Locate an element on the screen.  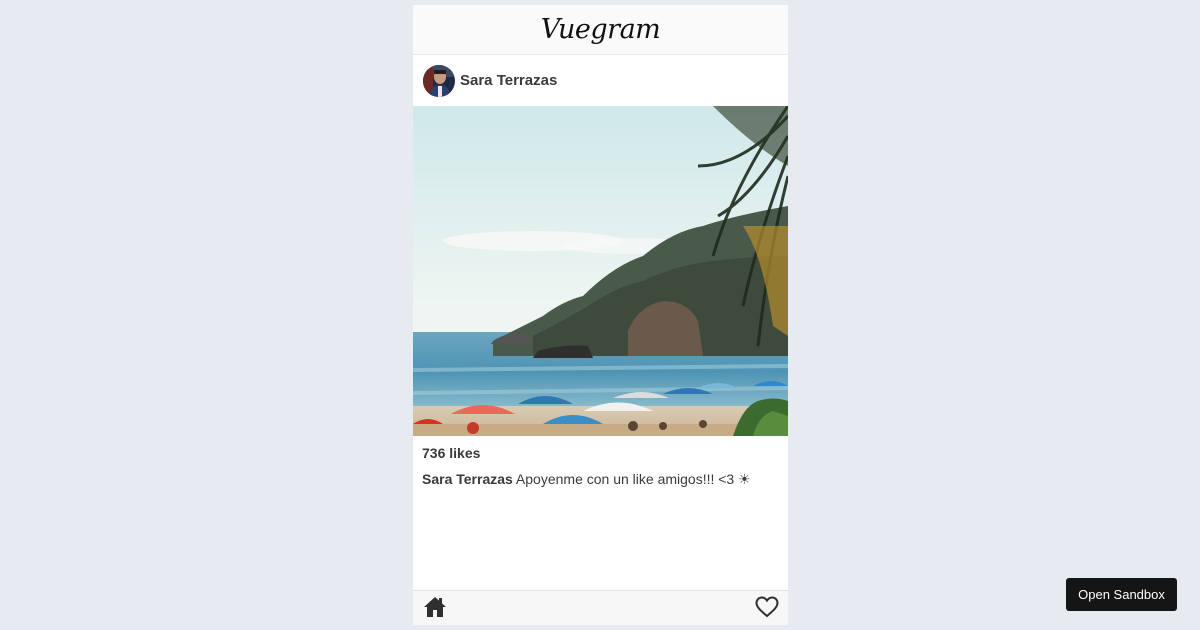
avatar-image is located at coordinates (439, 80).